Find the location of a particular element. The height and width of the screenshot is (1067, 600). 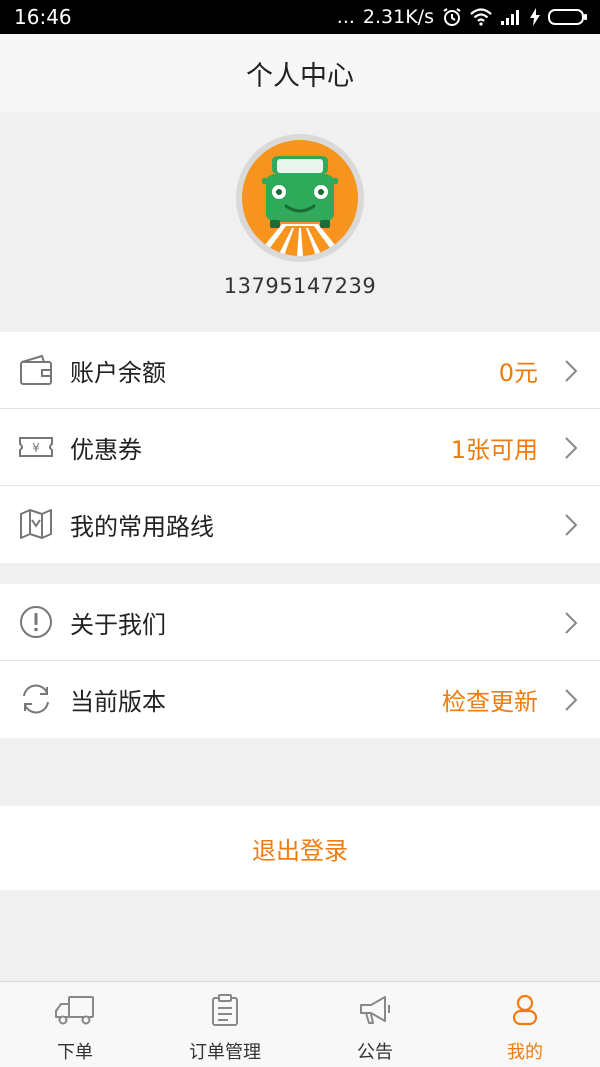

app-menu: 关于我们 当前版本 检查更新 is located at coordinates (300, 661).